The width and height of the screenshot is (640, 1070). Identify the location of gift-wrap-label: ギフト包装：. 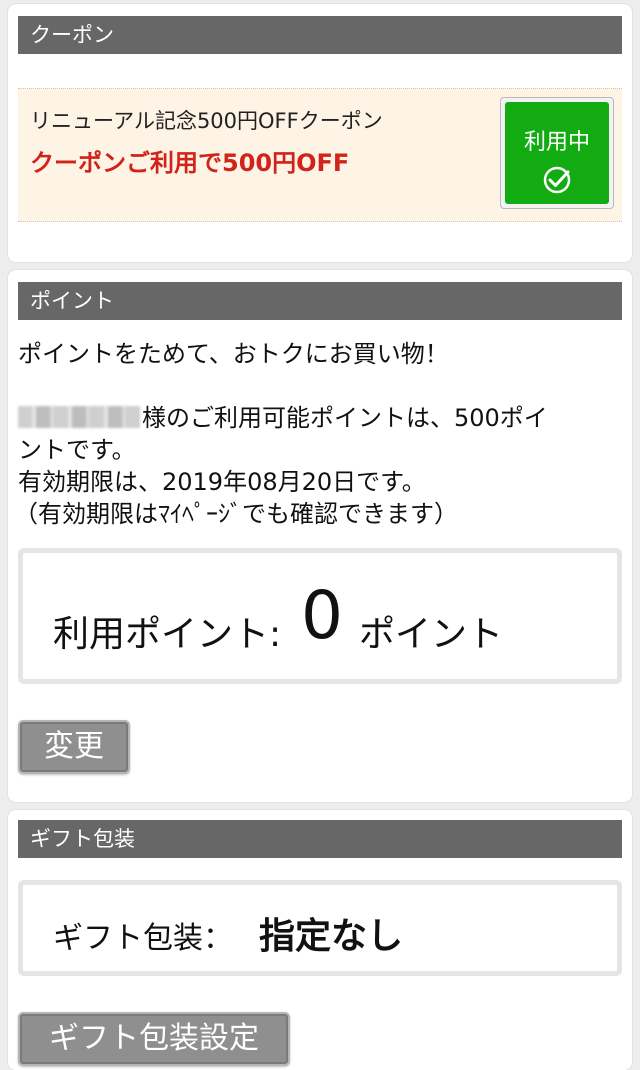
(143, 938).